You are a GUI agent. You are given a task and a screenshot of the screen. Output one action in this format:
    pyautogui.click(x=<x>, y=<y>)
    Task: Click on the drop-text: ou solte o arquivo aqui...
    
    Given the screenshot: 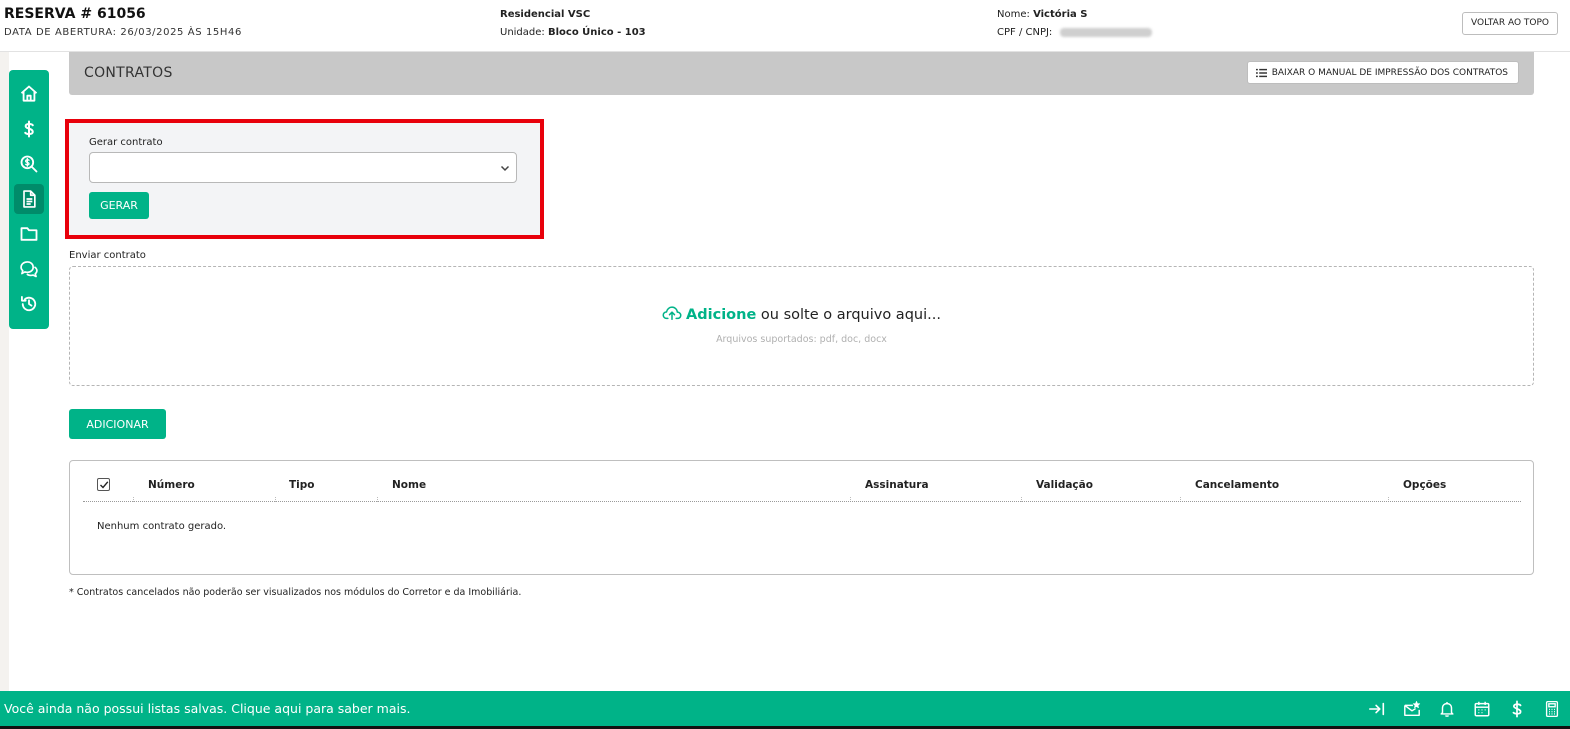 What is the action you would take?
    pyautogui.click(x=848, y=315)
    